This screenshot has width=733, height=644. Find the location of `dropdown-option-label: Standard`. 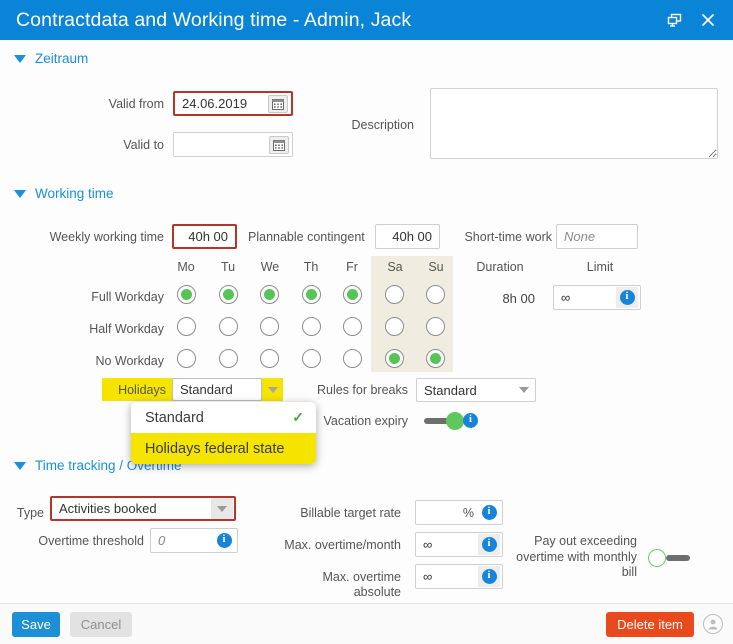

dropdown-option-label: Standard is located at coordinates (174, 417).